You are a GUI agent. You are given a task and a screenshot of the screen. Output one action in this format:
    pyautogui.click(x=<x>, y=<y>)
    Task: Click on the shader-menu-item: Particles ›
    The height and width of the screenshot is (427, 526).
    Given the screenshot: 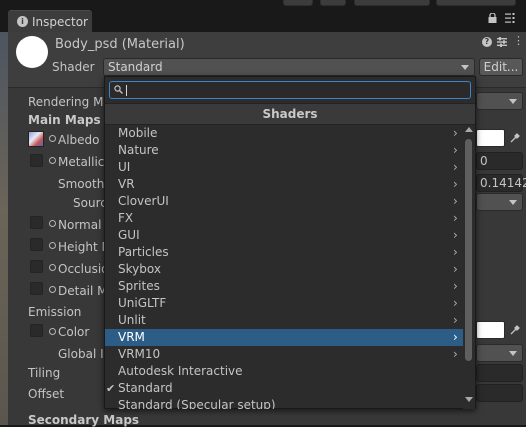 What is the action you would take?
    pyautogui.click(x=284, y=252)
    